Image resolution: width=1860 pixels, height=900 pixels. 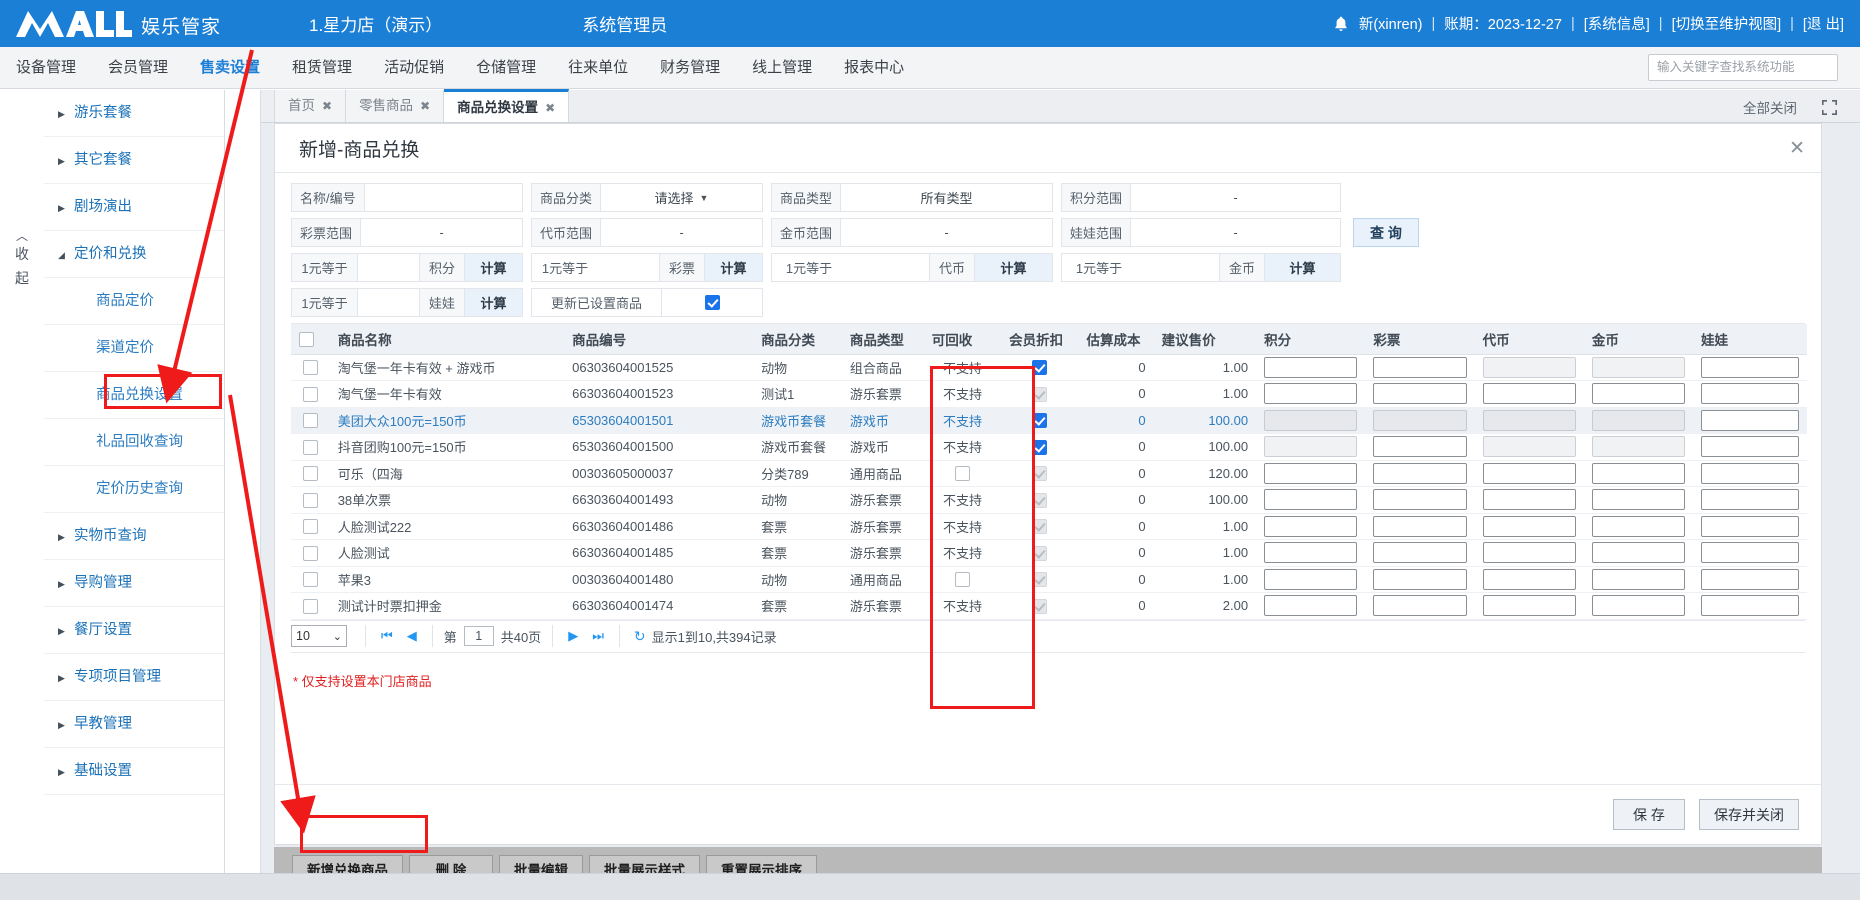 I want to click on col-dolls: 娃娃, so click(x=1750, y=339).